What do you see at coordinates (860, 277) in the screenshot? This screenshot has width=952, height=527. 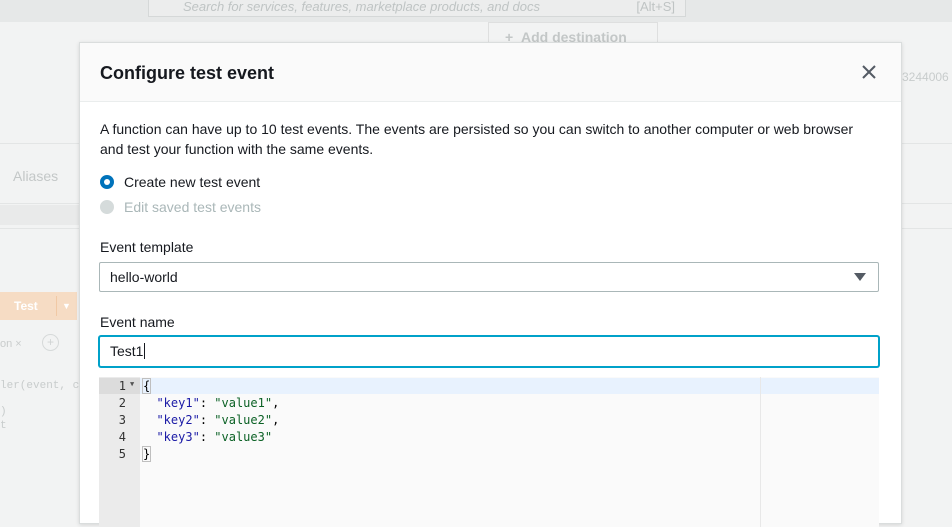 I see `caret-down-icon` at bounding box center [860, 277].